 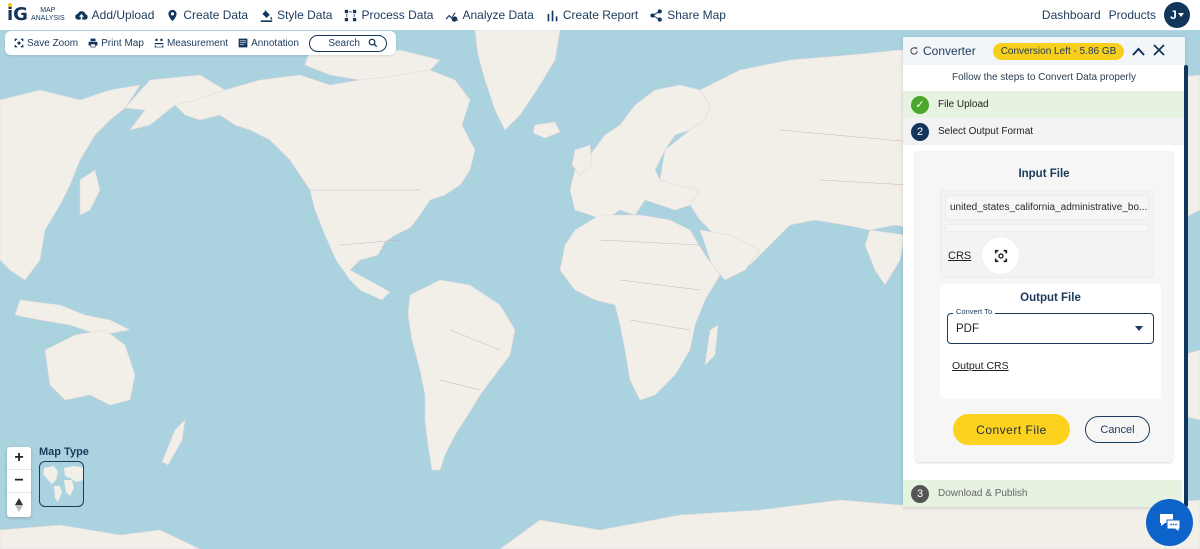 I want to click on collapse-button, so click(x=1139, y=51).